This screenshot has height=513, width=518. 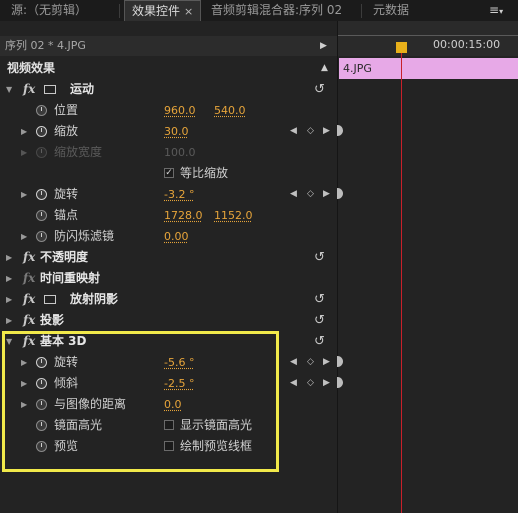 What do you see at coordinates (230, 110) in the screenshot?
I see `position-y-value: 540.0` at bounding box center [230, 110].